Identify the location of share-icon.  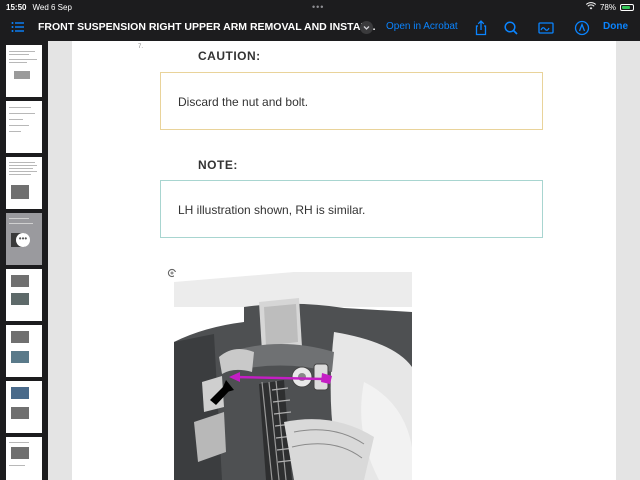
(481, 28).